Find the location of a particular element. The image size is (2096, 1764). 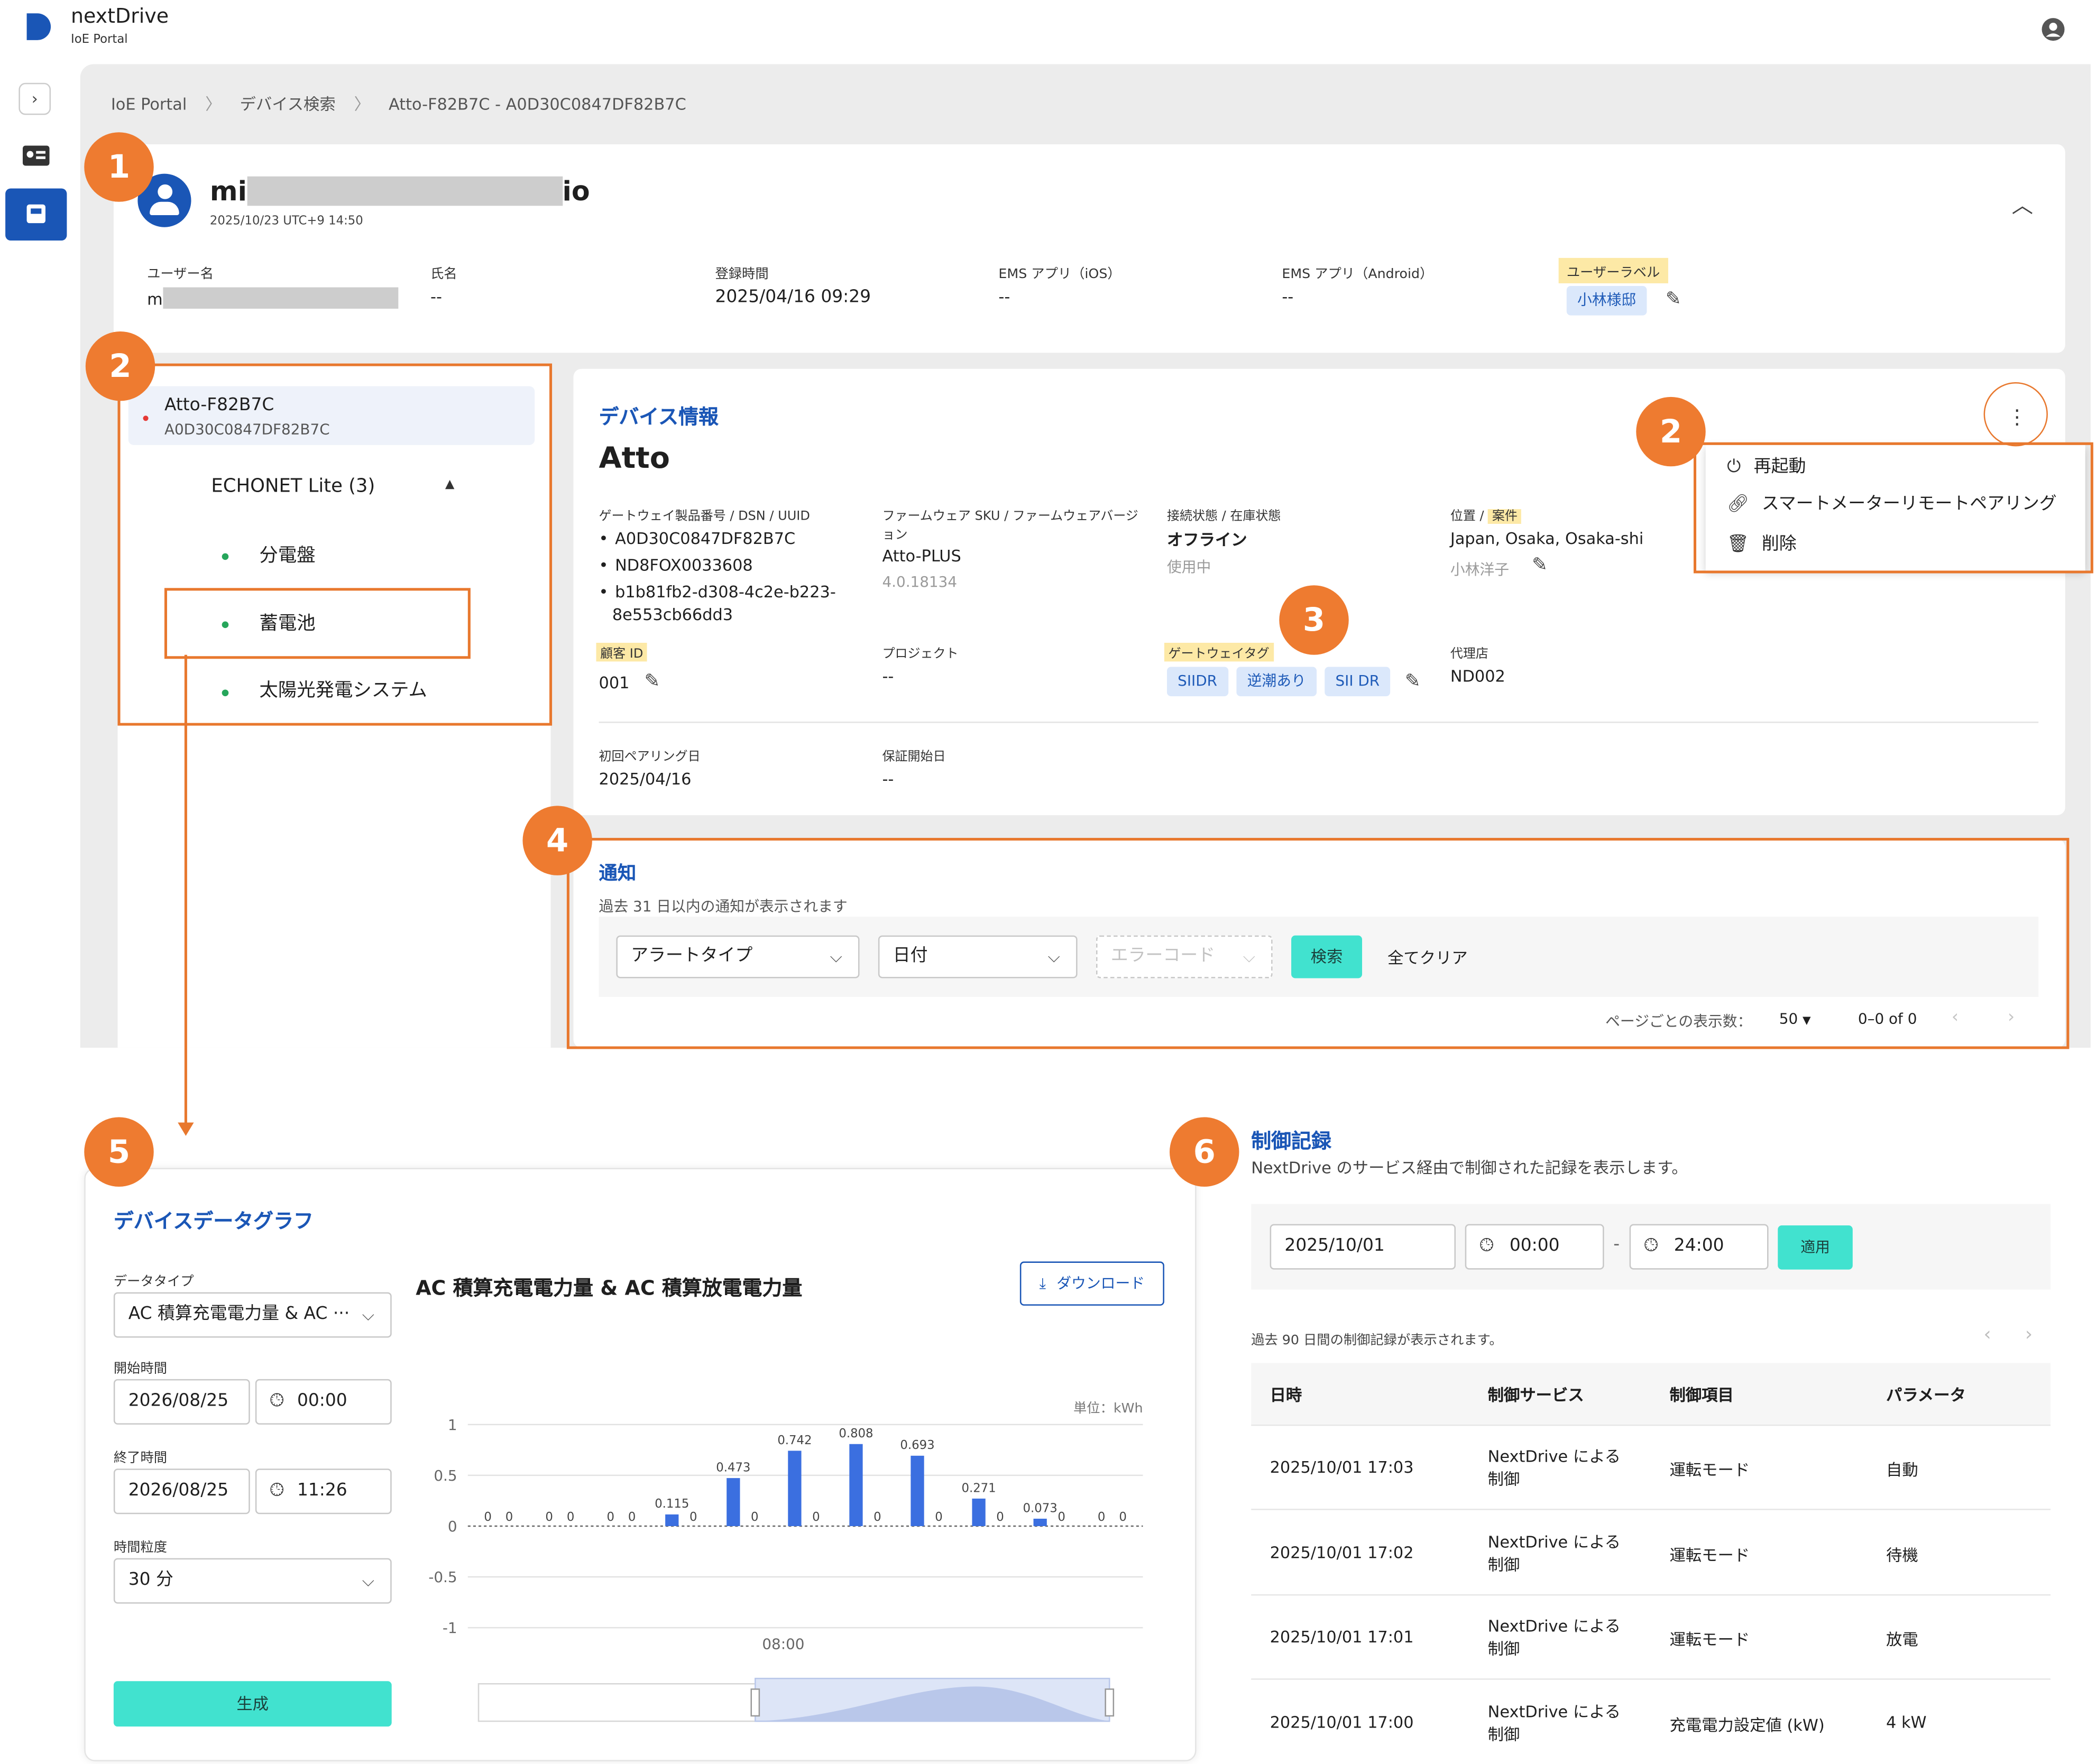

breadcrumb-device-search: デバイス検索 is located at coordinates (288, 104).